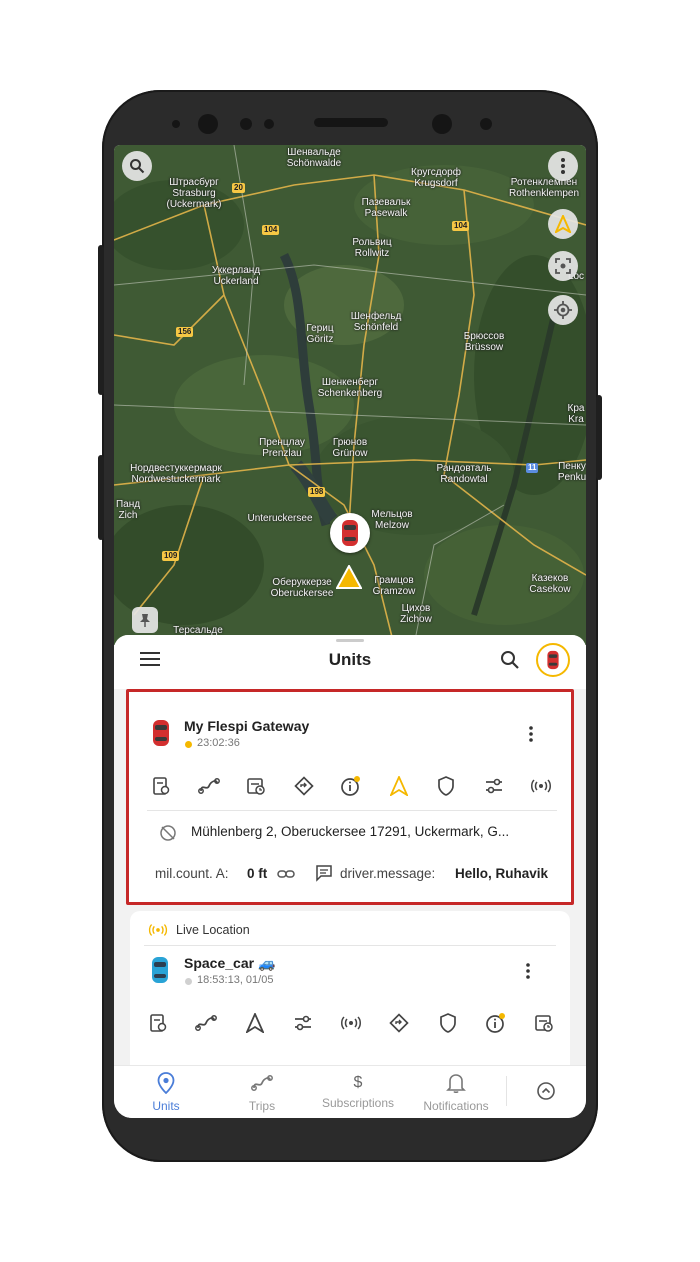 The width and height of the screenshot is (700, 1262). I want to click on drag-handle, so click(350, 640).